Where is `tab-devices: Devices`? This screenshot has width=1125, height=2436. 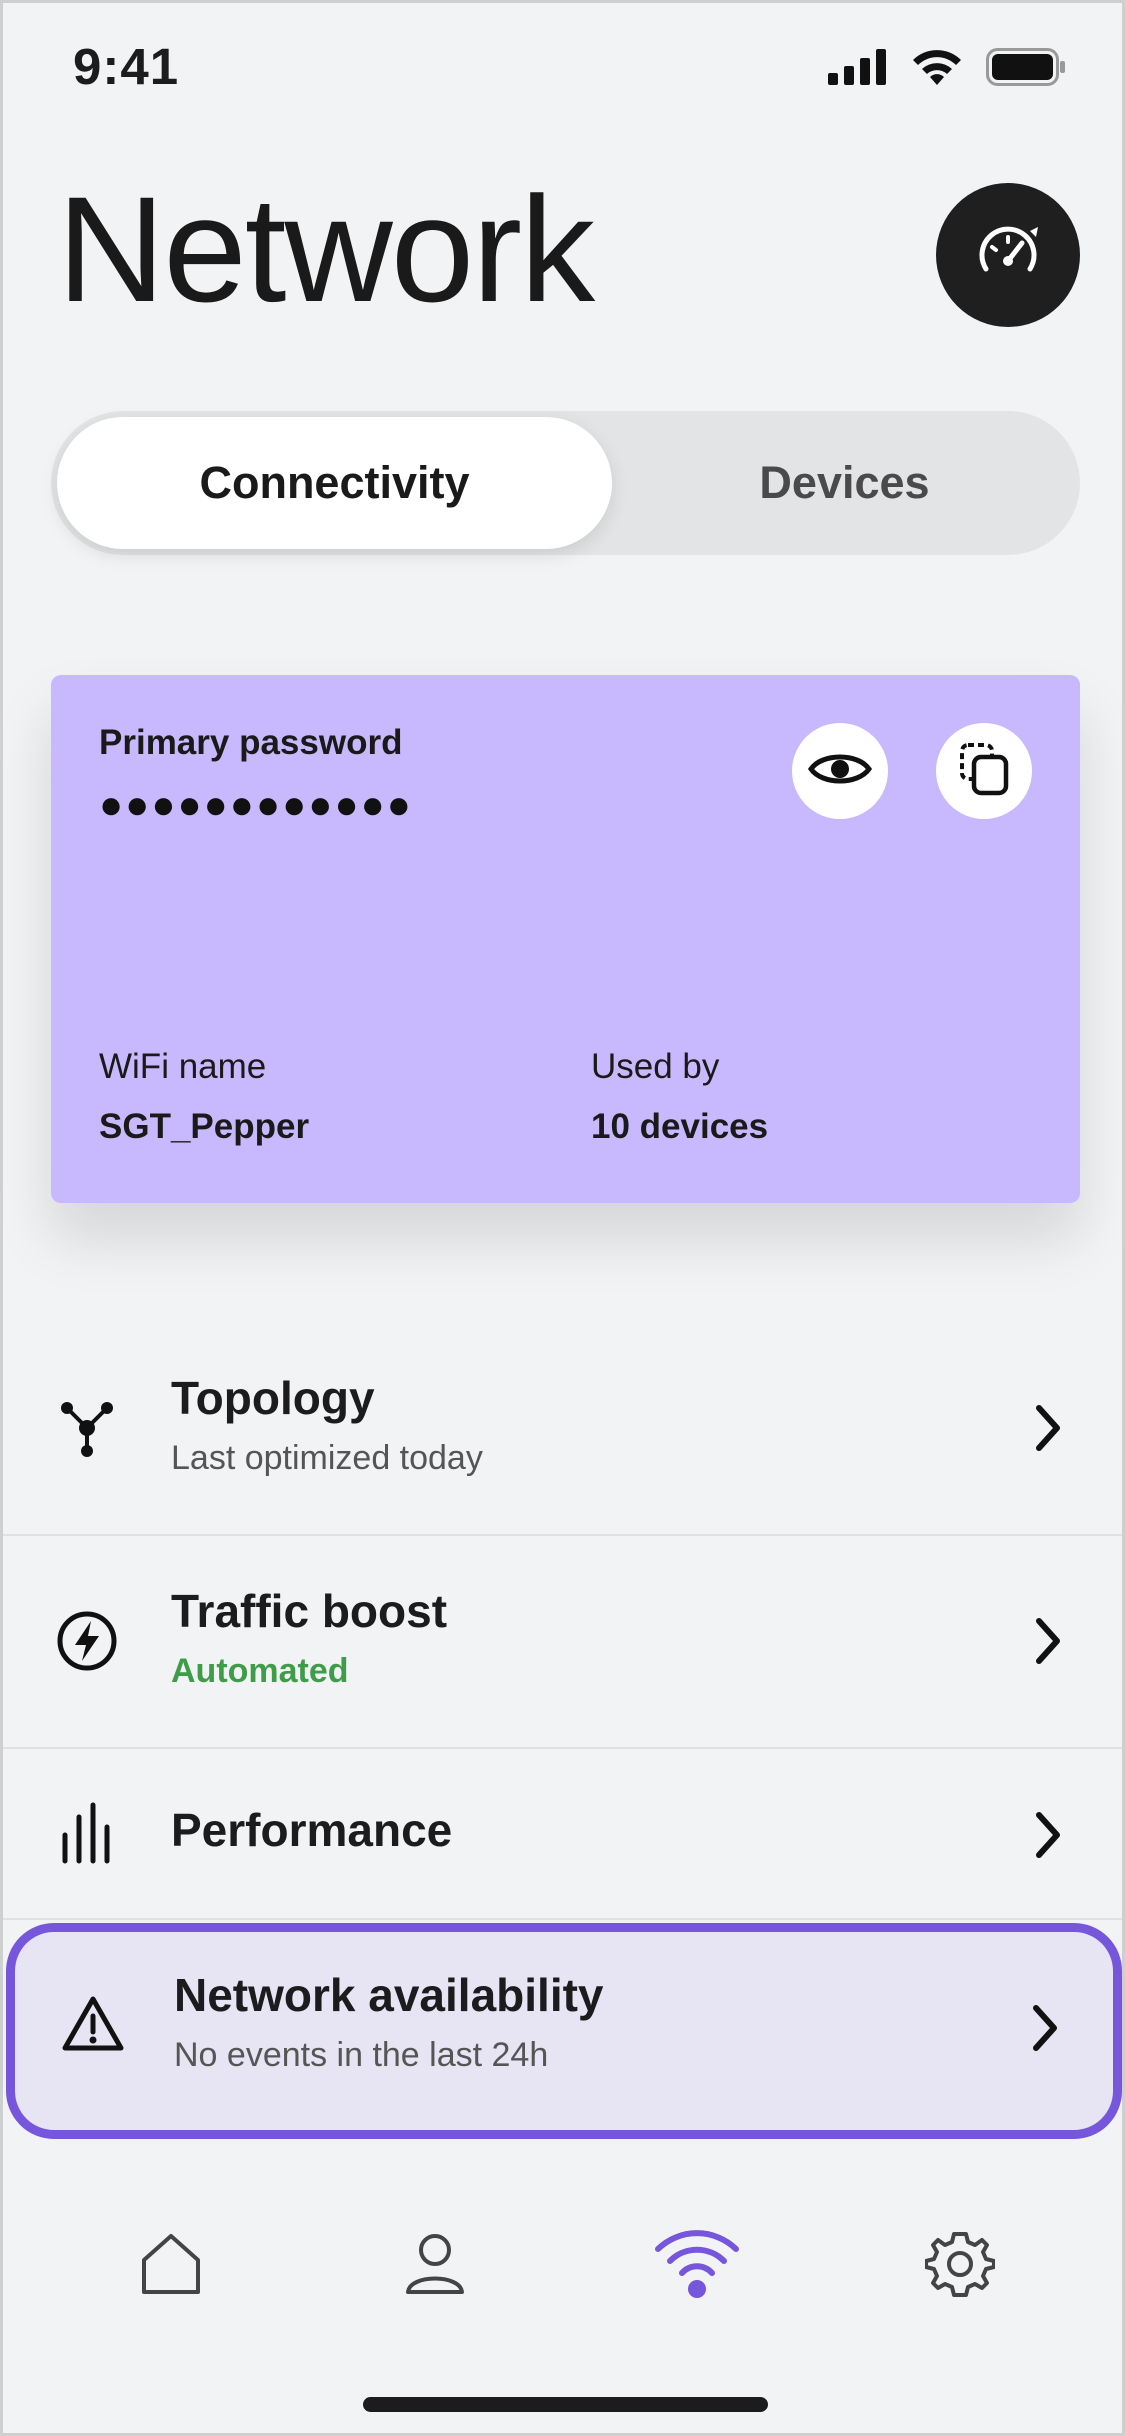 tab-devices: Devices is located at coordinates (844, 483).